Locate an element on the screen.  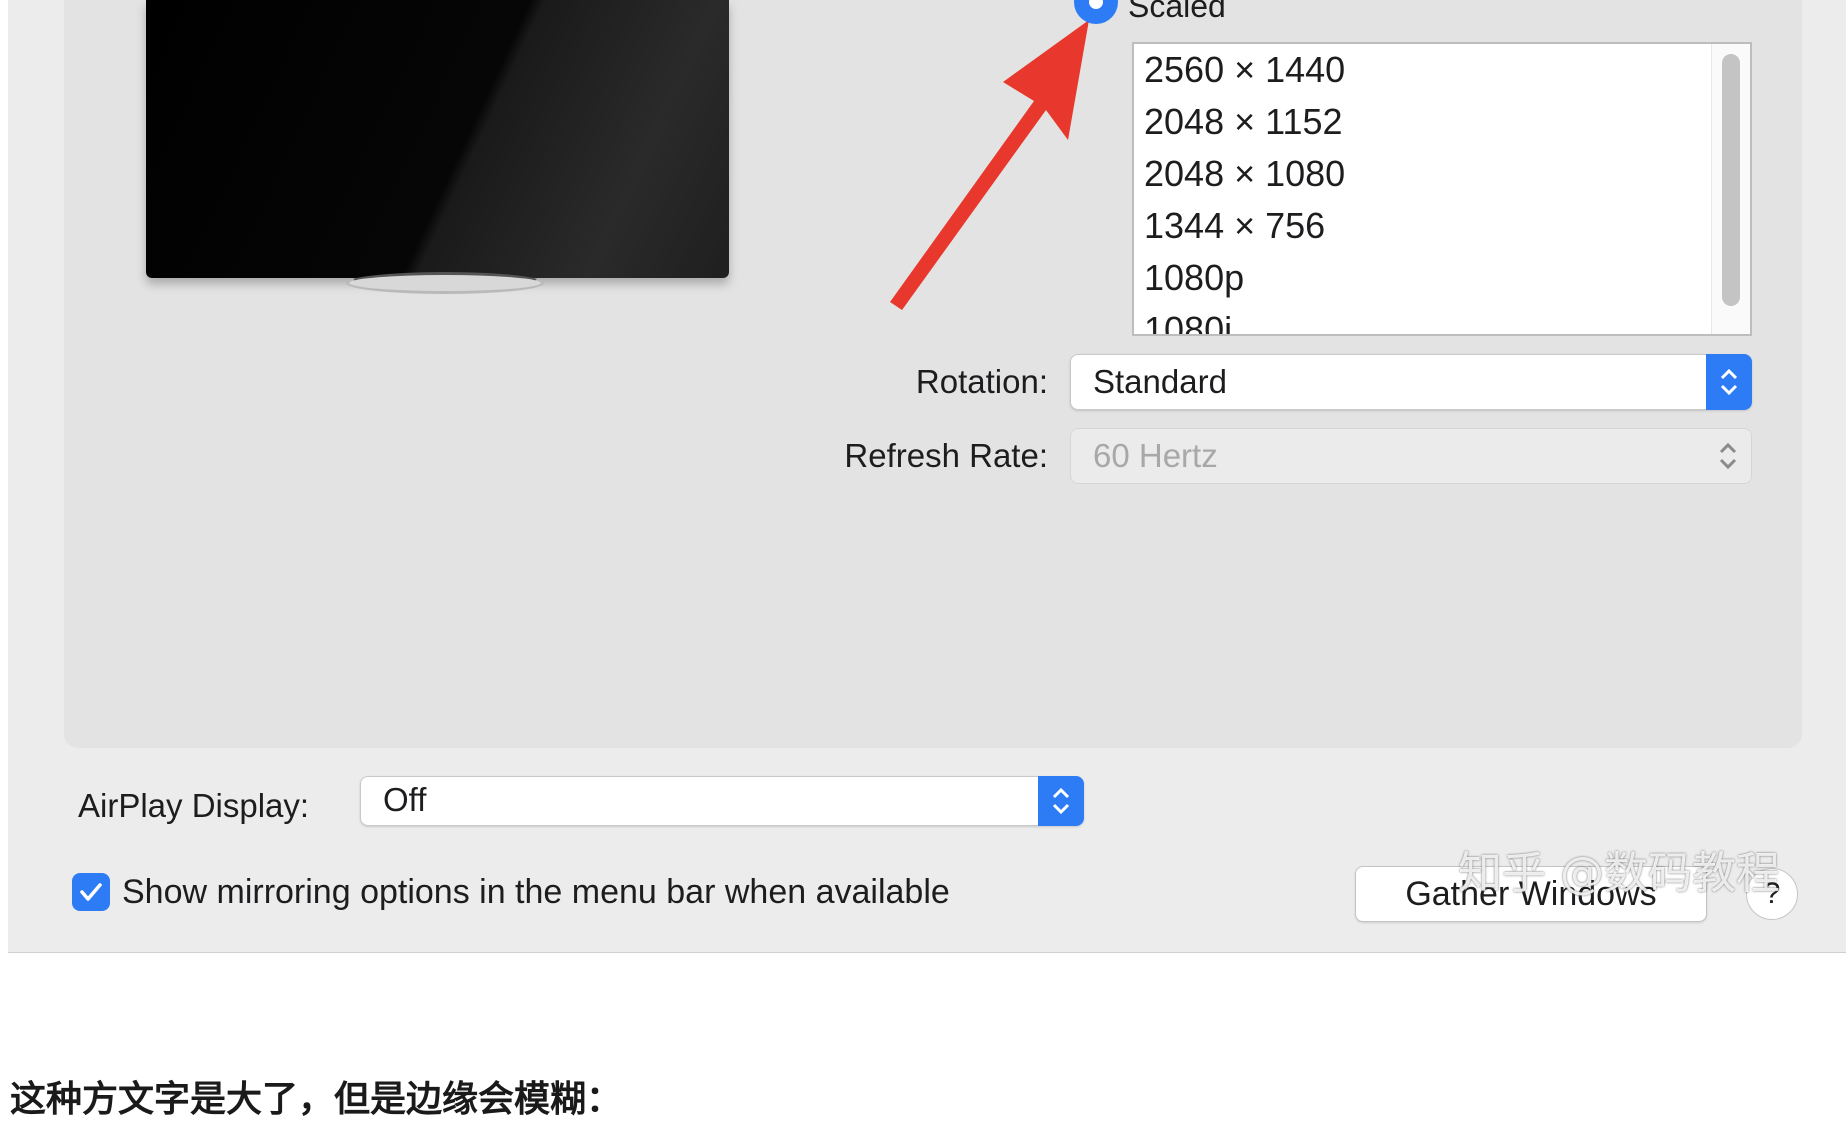
scrollbar-thumb is located at coordinates (1731, 180).